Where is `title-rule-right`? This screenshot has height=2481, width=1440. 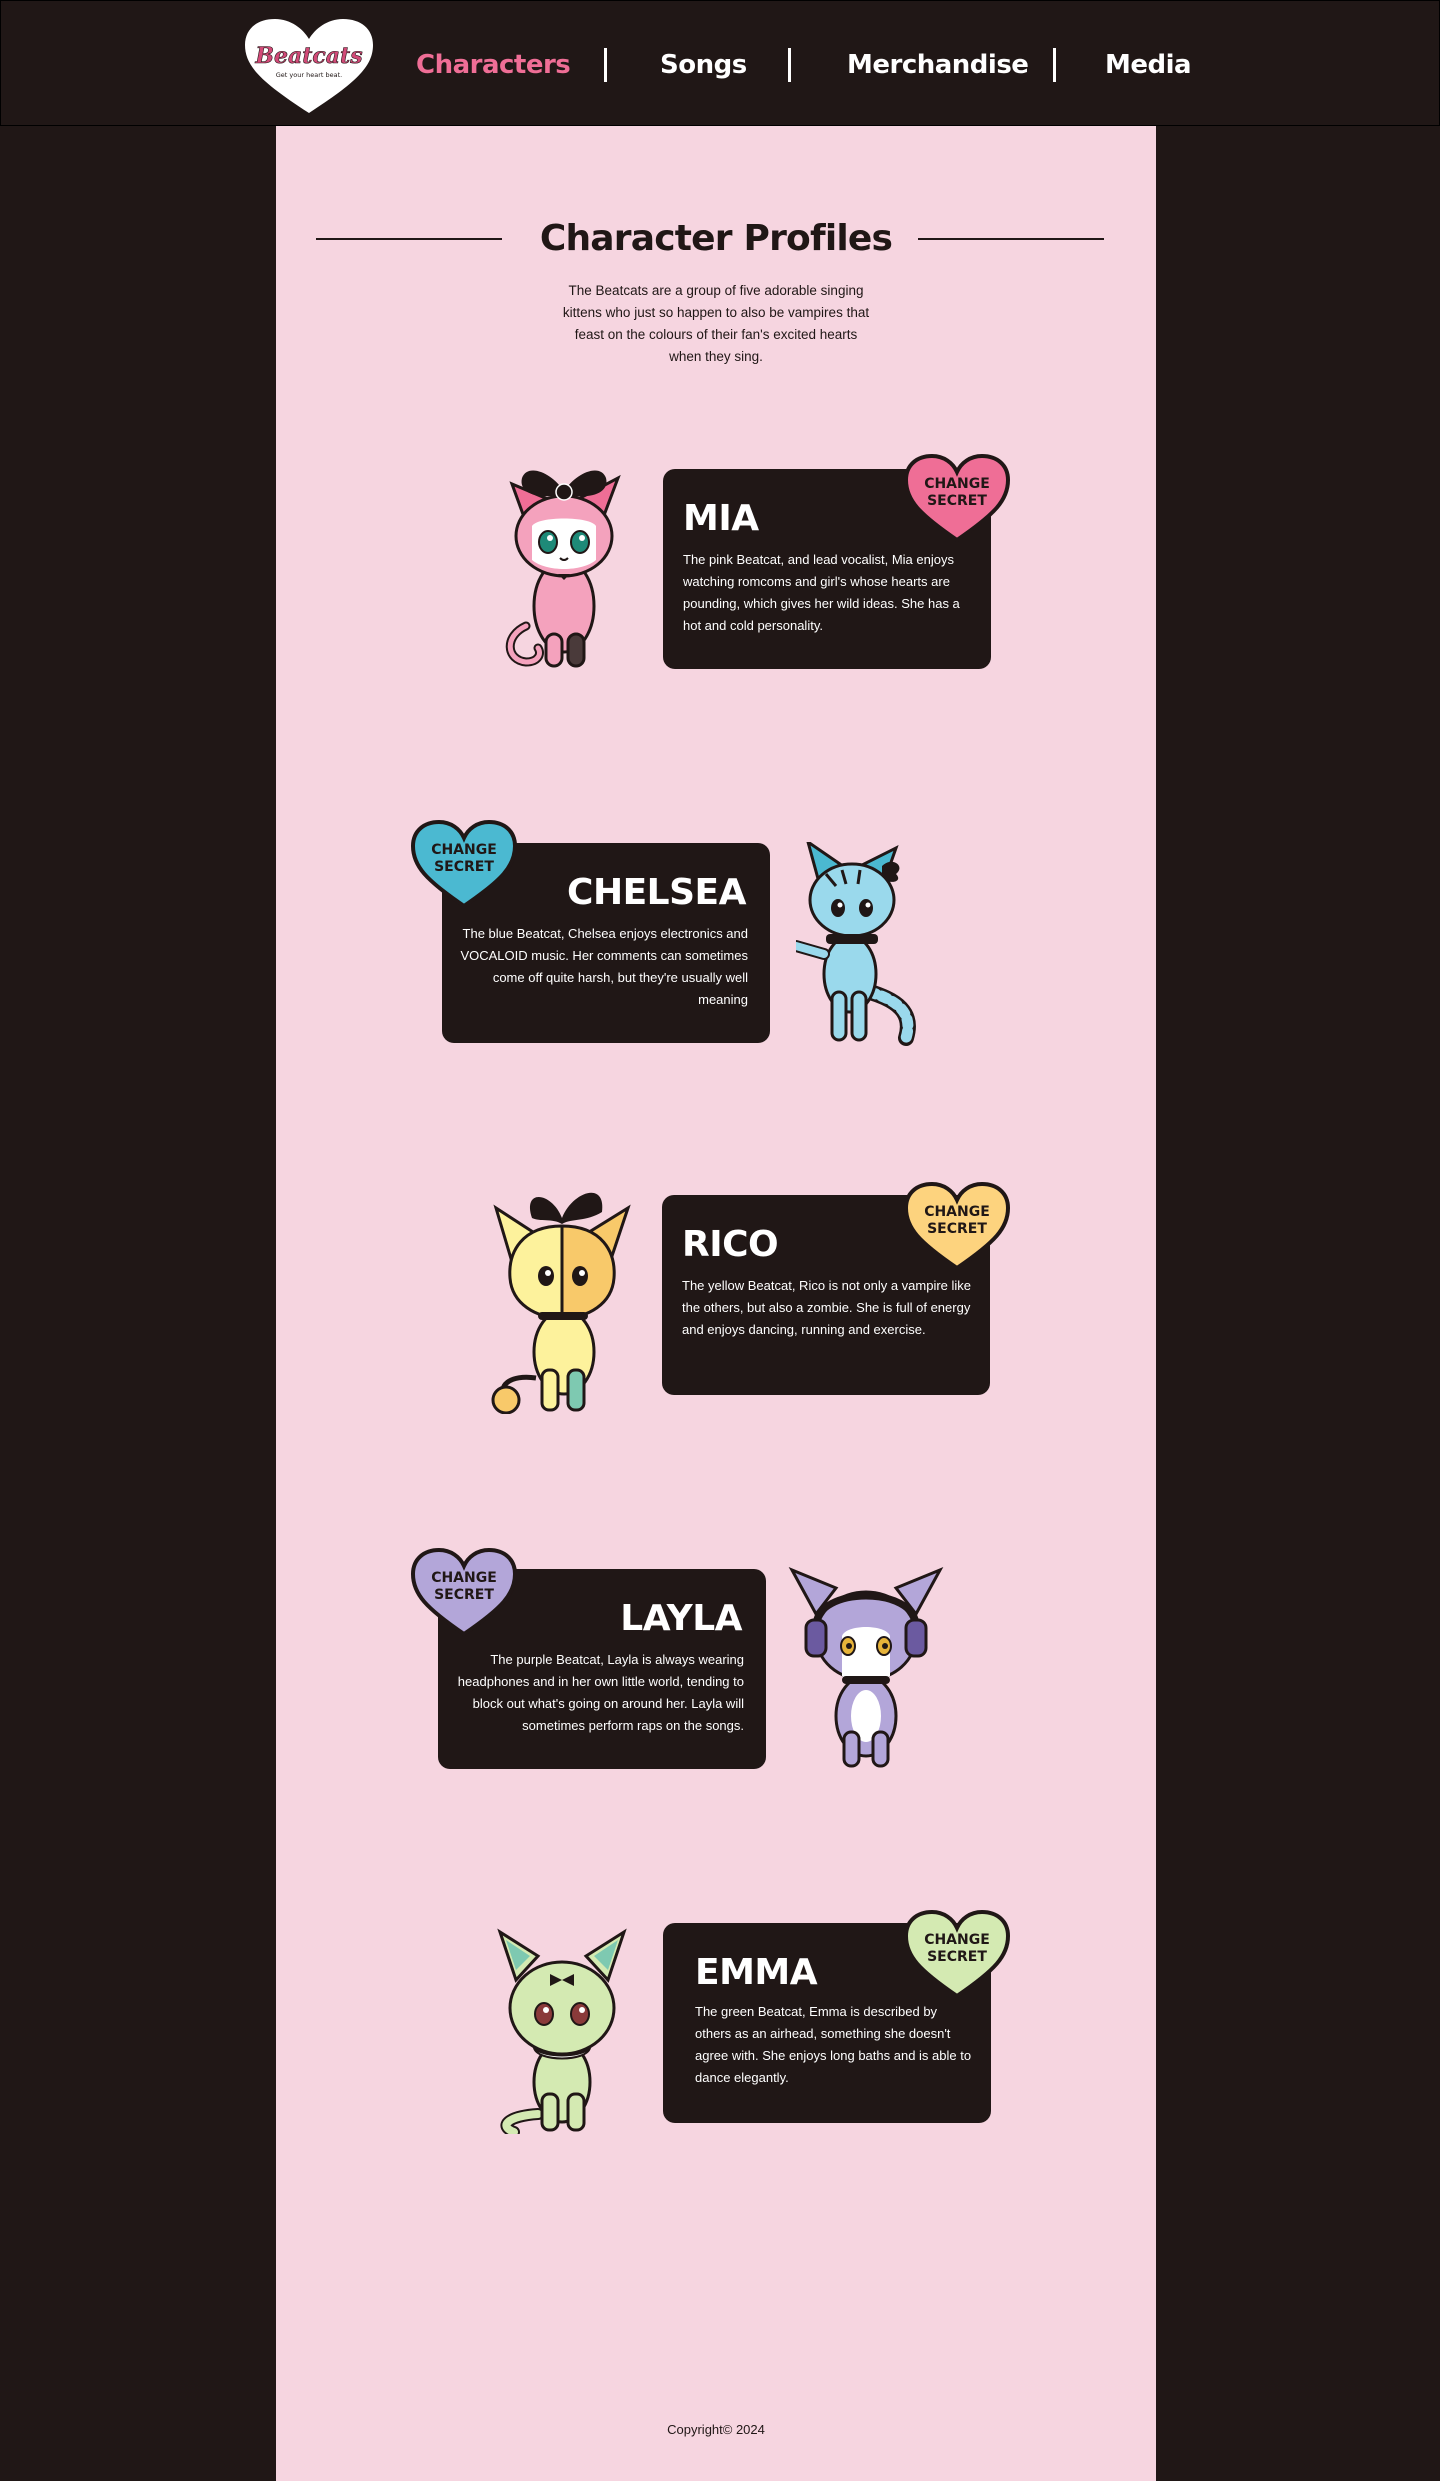 title-rule-right is located at coordinates (1011, 239).